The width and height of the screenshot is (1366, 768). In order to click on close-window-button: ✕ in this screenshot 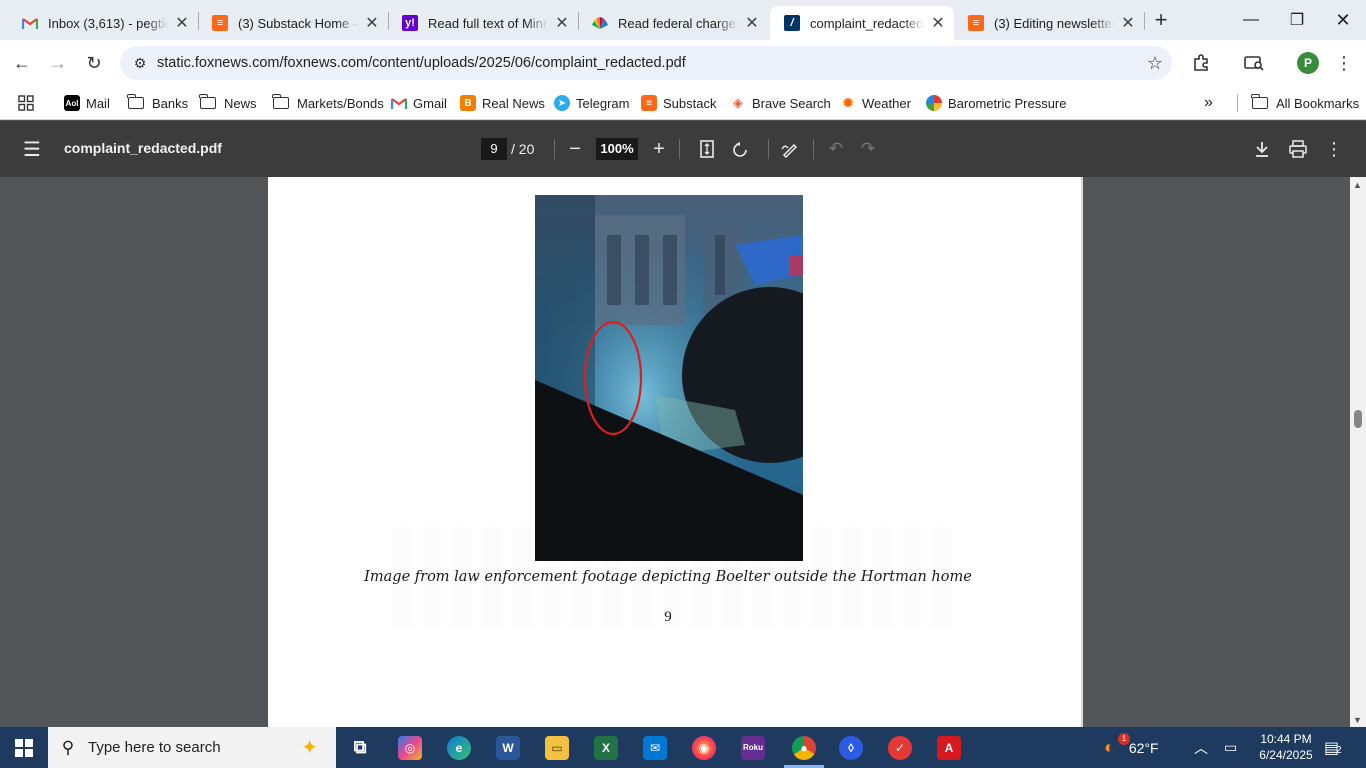, I will do `click(1343, 20)`.